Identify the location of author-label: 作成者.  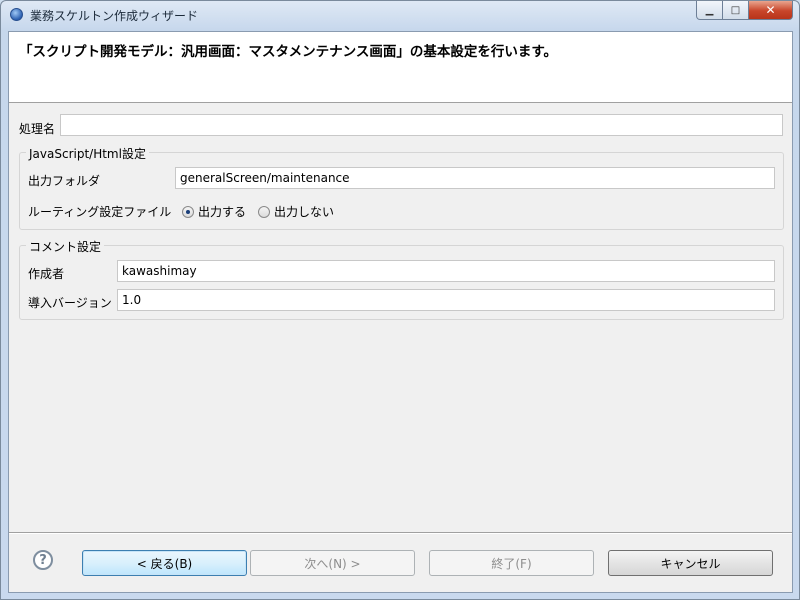
(46, 274).